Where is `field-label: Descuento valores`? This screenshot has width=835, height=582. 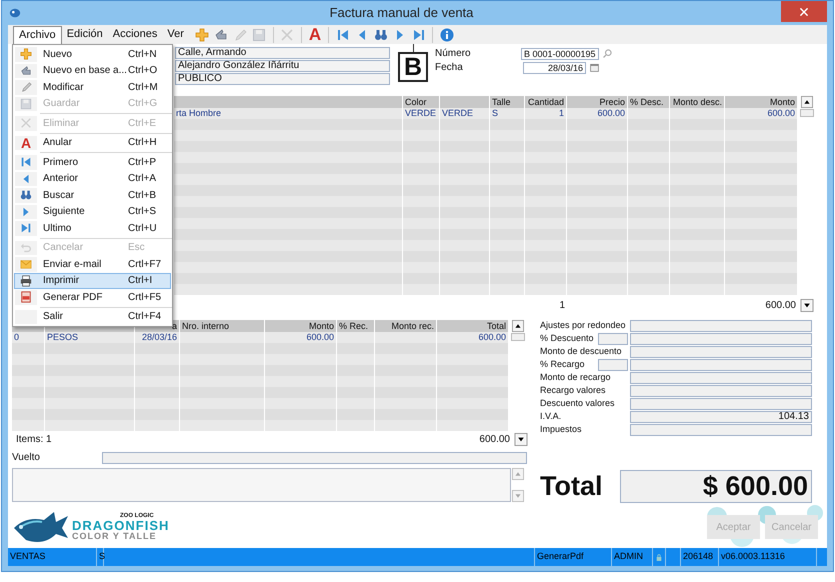
field-label: Descuento valores is located at coordinates (578, 403).